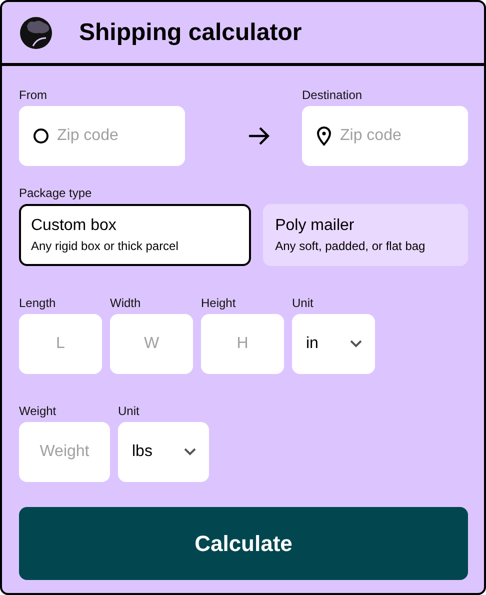 This screenshot has height=595, width=486. Describe the element at coordinates (135, 235) in the screenshot. I see `package-option: Custom box Any rigid box or thick parcel` at that location.